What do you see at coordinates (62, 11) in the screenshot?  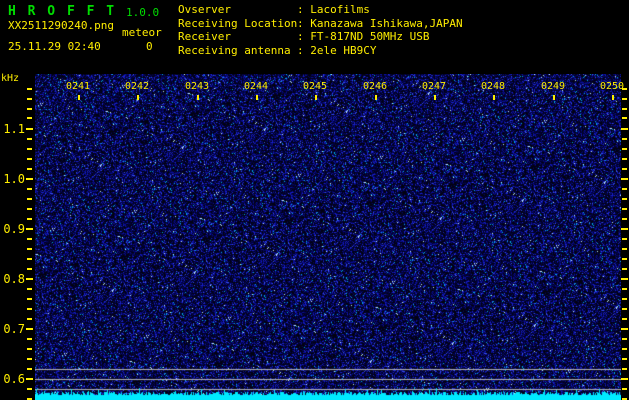 I see `app-title: H R O F F T` at bounding box center [62, 11].